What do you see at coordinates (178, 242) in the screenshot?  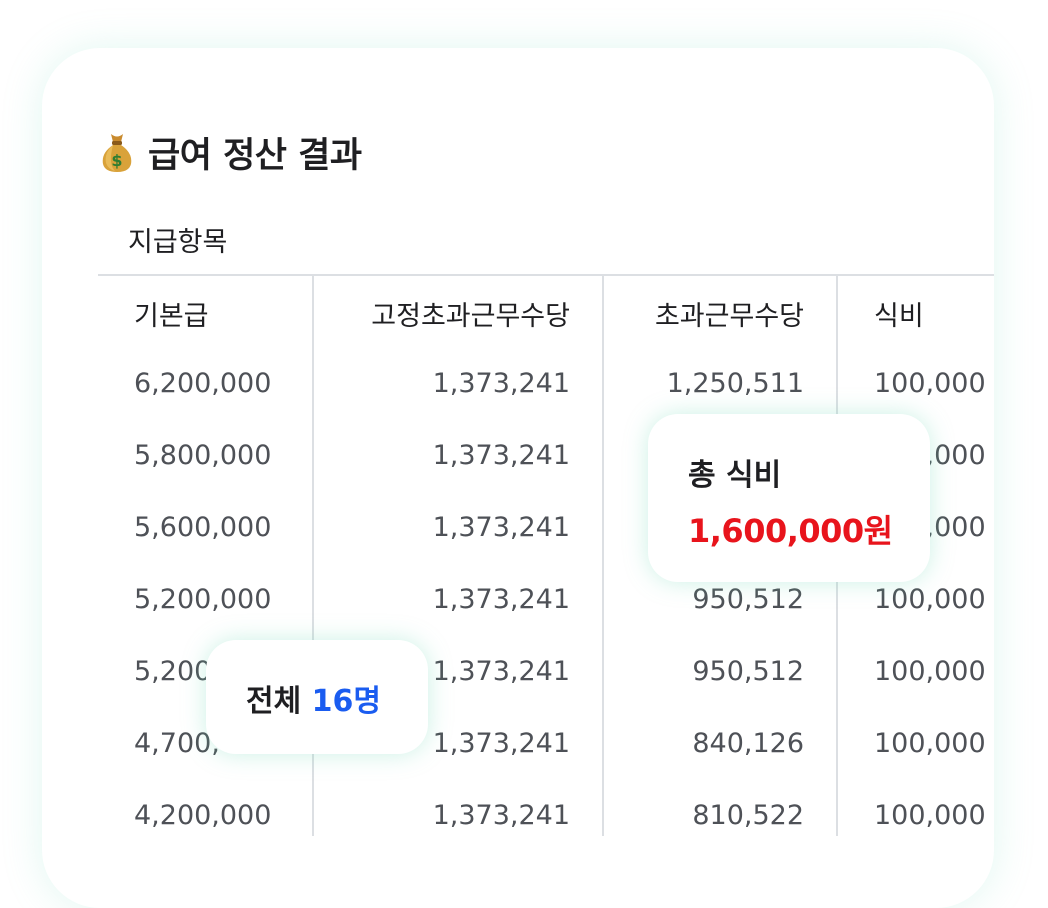 I see `section-label: 지급항목` at bounding box center [178, 242].